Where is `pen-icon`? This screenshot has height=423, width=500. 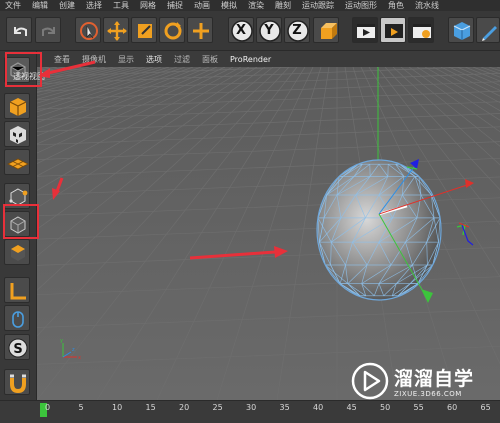 pen-icon is located at coordinates (488, 31).